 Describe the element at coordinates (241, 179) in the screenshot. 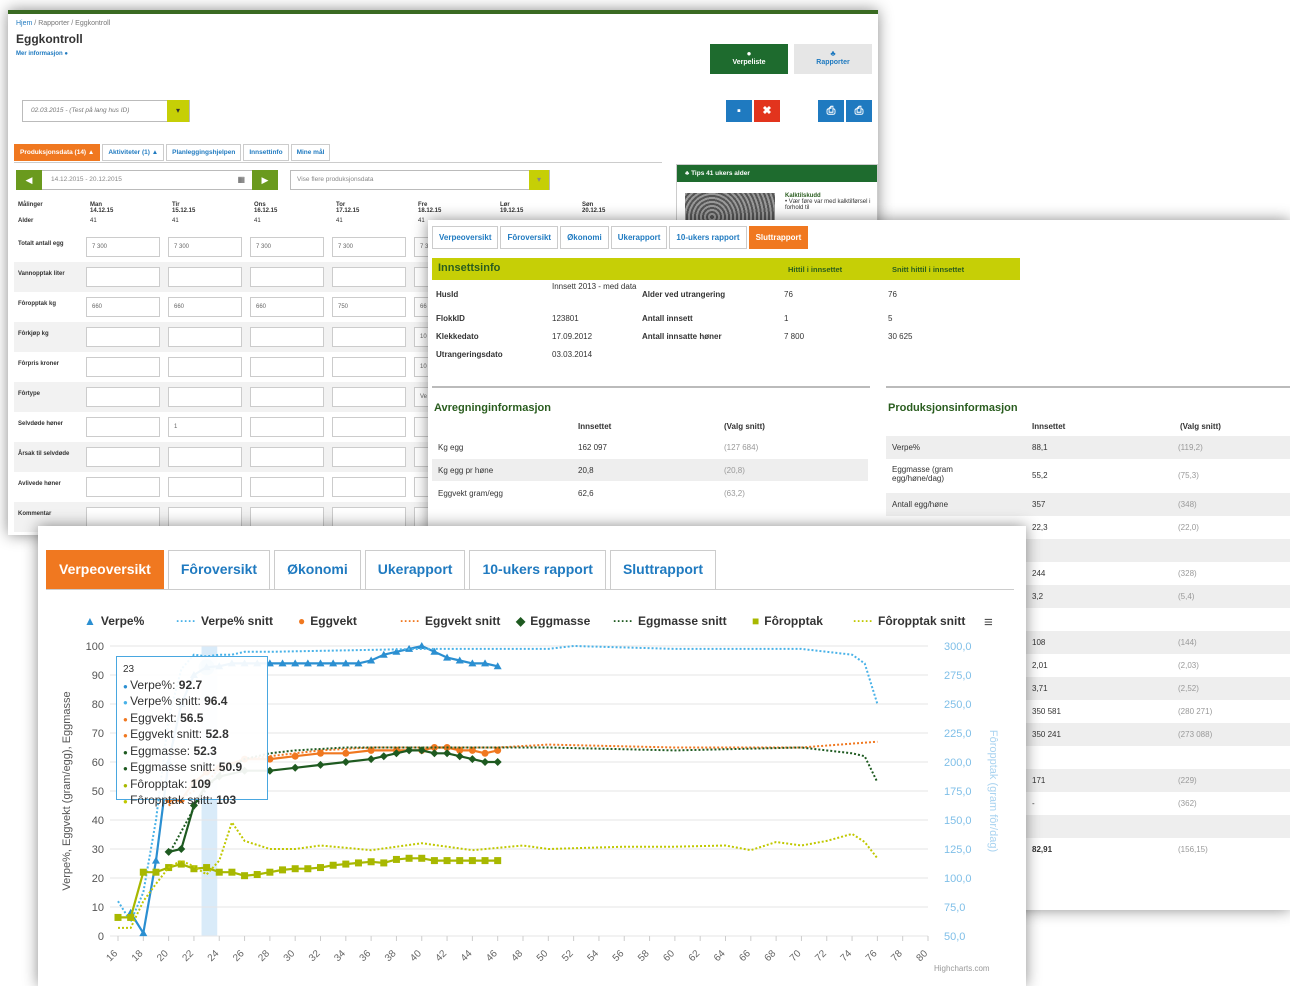

I see `calendar-icon: ▦` at that location.